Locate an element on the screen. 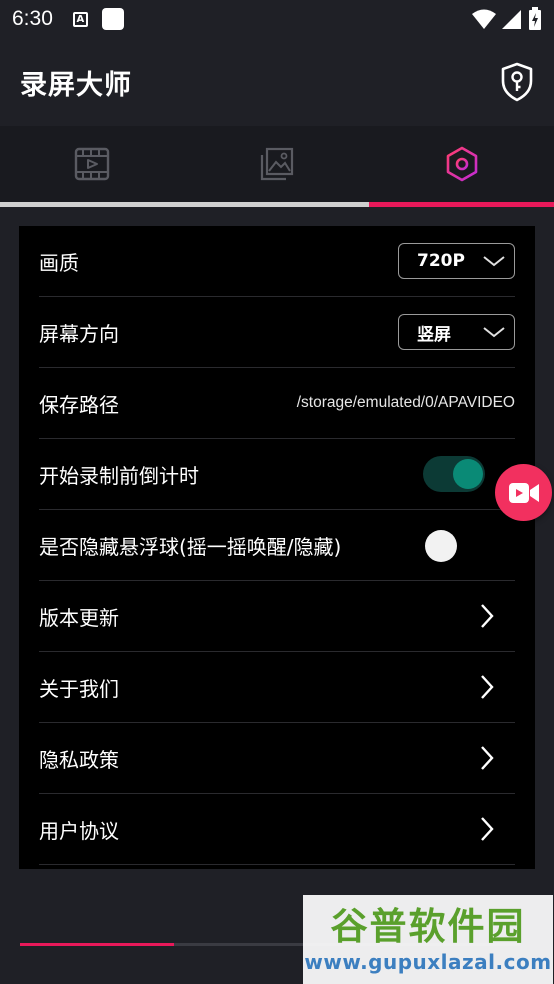 The height and width of the screenshot is (984, 554). tab-bar is located at coordinates (277, 164).